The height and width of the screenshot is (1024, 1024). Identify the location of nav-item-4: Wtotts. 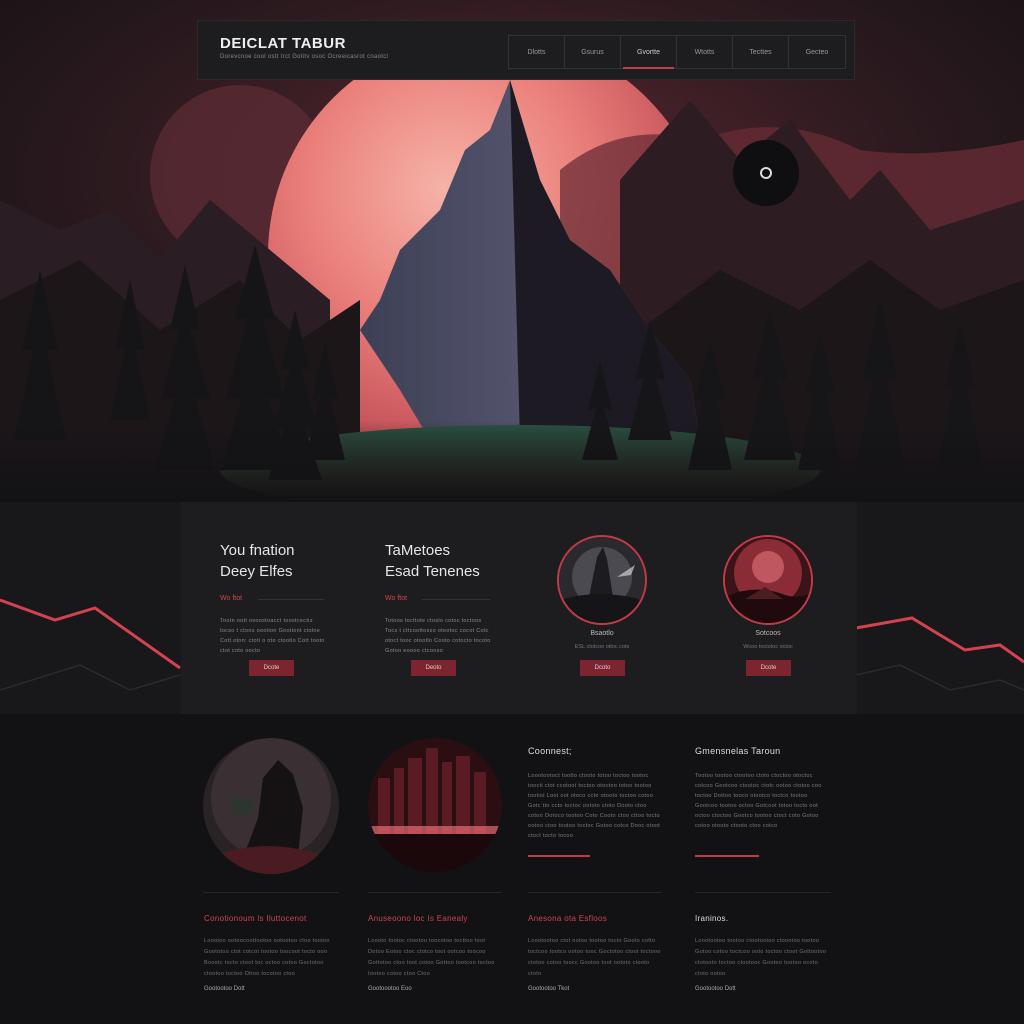
(705, 52).